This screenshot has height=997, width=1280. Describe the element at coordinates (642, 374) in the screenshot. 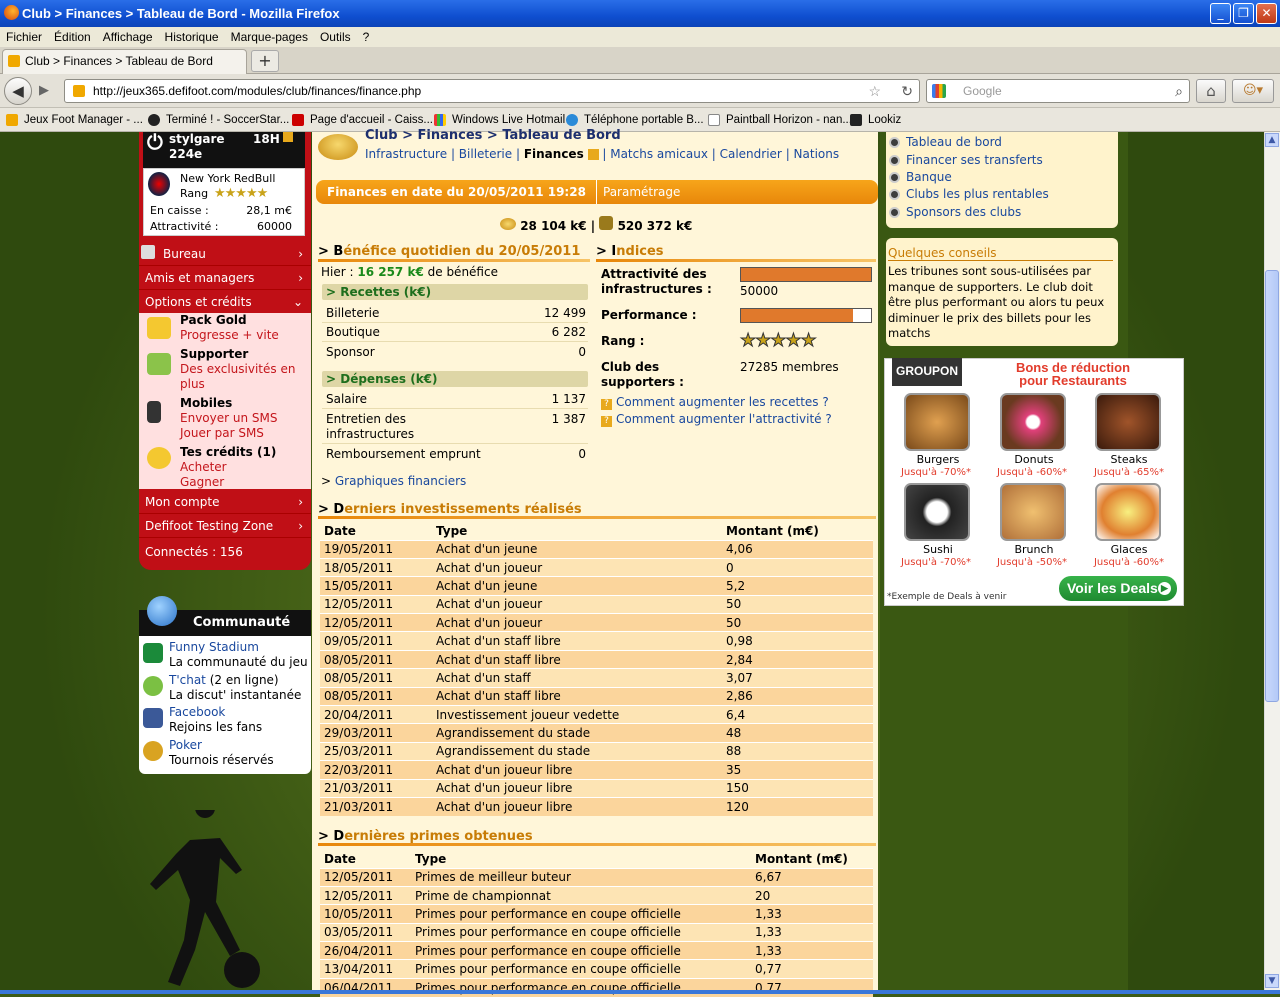

I see `supporters-label: Club des supporters :` at that location.